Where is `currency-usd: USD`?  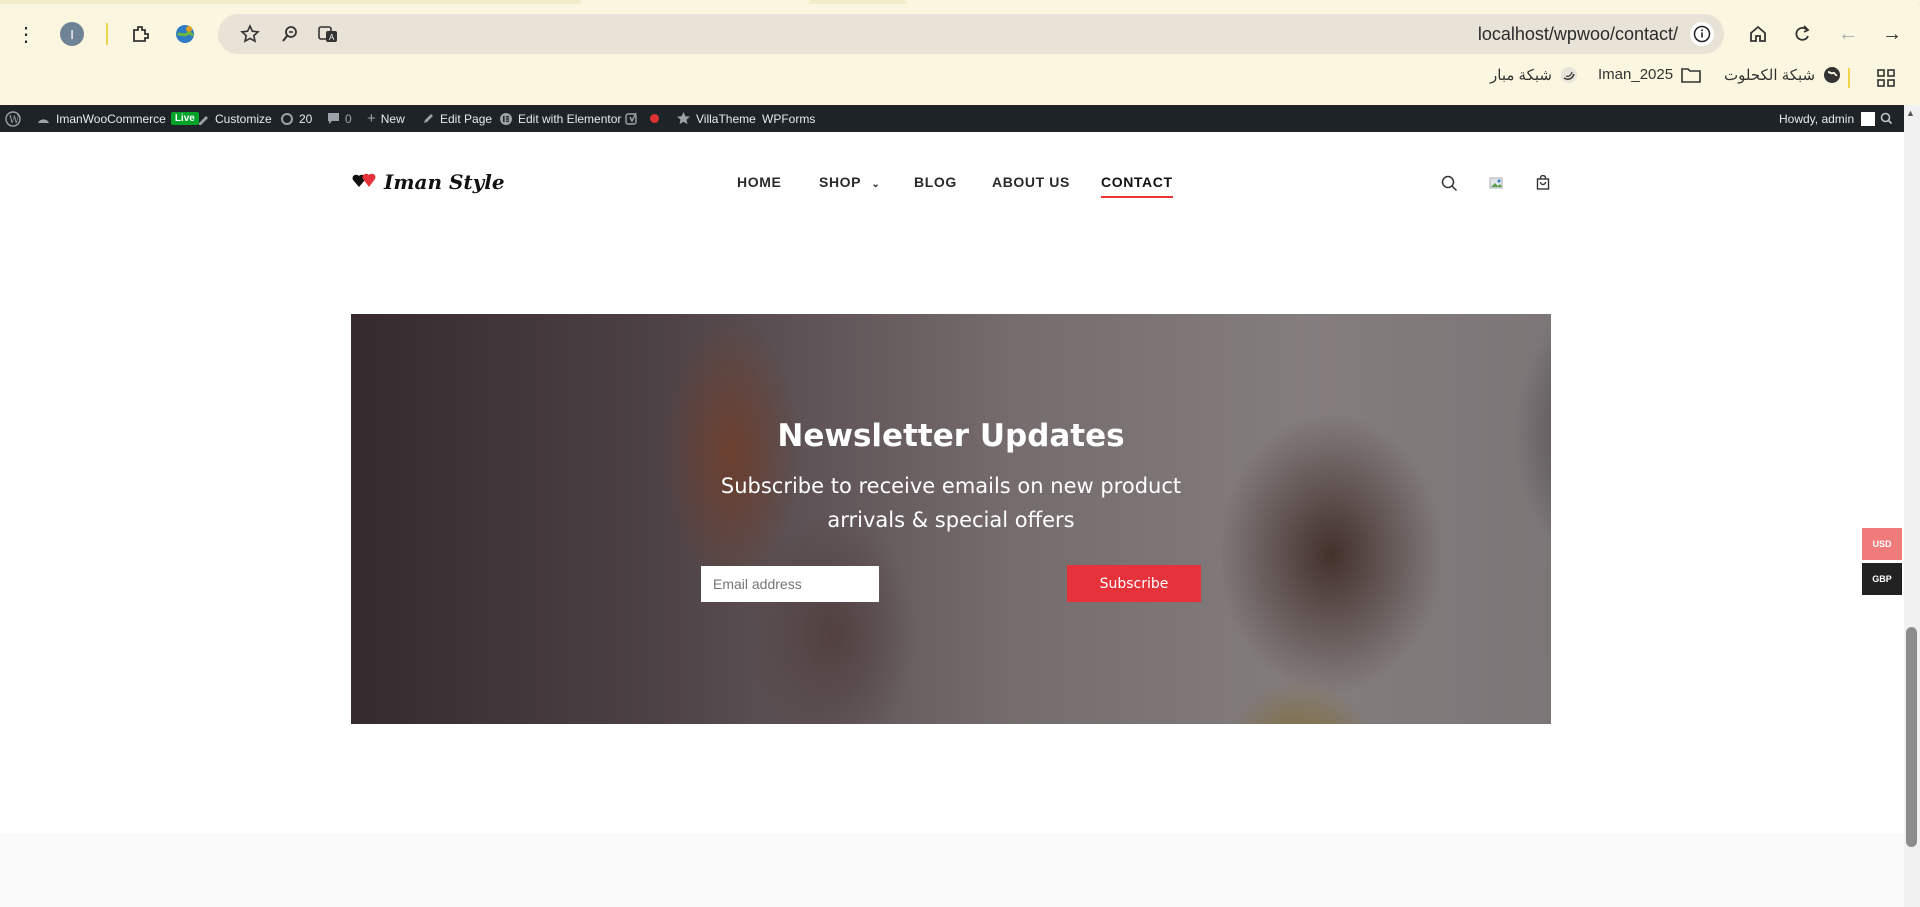
currency-usd: USD is located at coordinates (1882, 544).